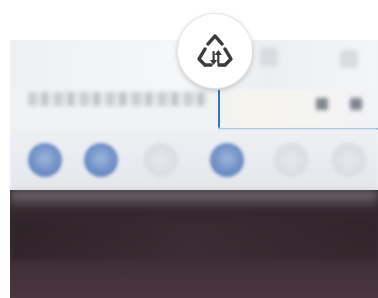 Image resolution: width=378 pixels, height=298 pixels. I want to click on recycle-sync-icon, so click(215, 50).